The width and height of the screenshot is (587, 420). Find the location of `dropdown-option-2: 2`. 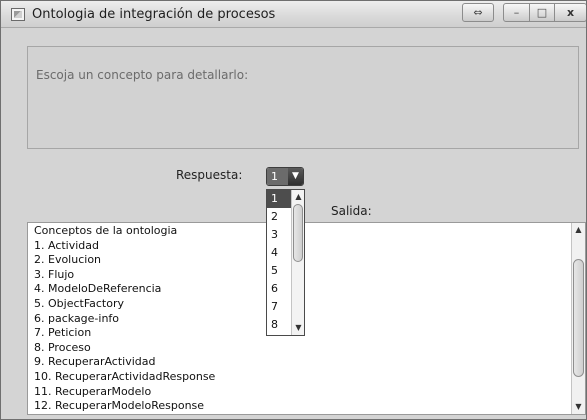

dropdown-option-2: 2 is located at coordinates (279, 217).